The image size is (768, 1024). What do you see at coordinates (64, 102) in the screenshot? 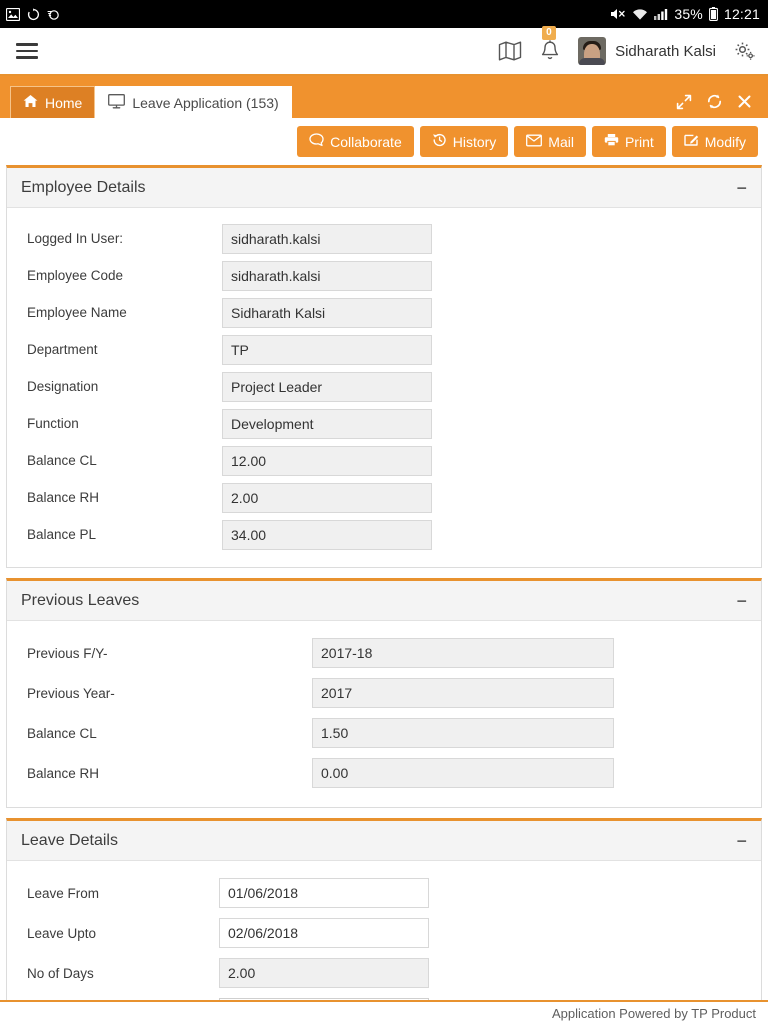
I see `tab-home-label: Home` at bounding box center [64, 102].